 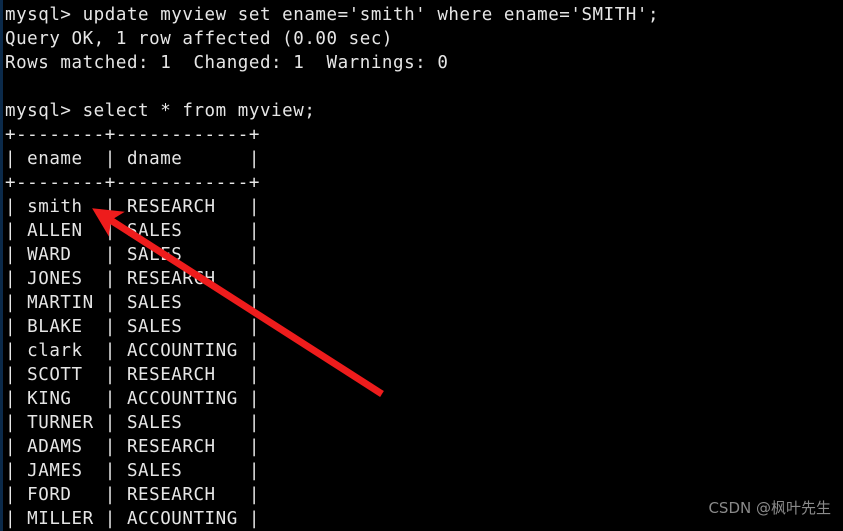 What do you see at coordinates (132, 447) in the screenshot?
I see `table-row: | ADAMS | RESEARCH |` at bounding box center [132, 447].